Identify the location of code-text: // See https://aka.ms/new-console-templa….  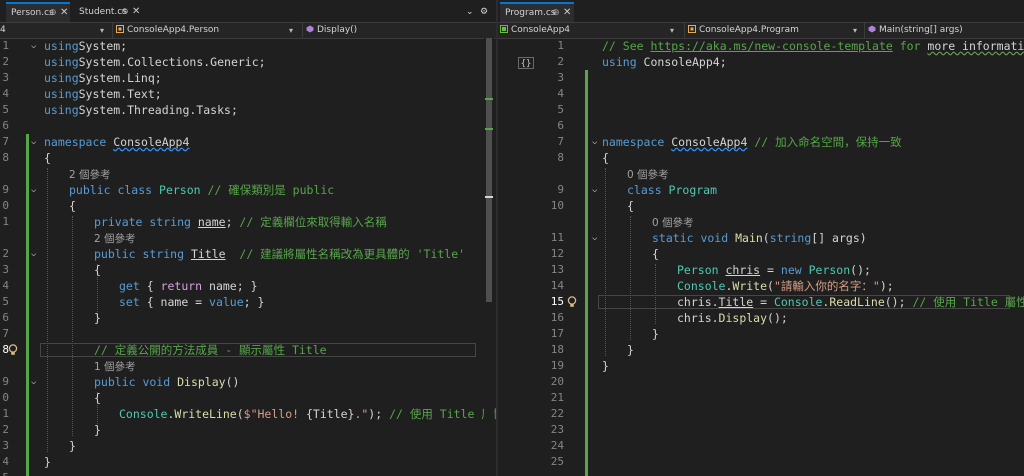
(813, 46).